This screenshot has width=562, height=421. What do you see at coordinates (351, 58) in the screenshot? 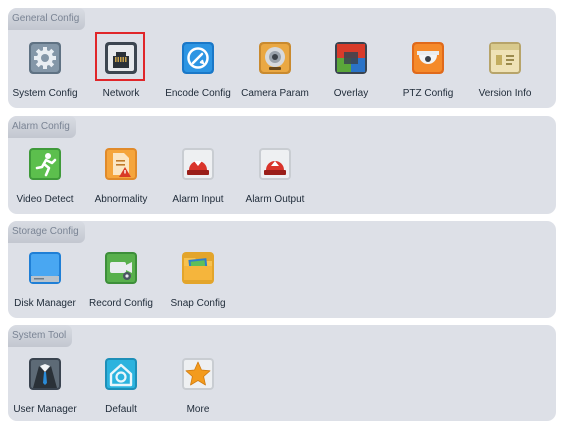
I see `overlay-icon` at bounding box center [351, 58].